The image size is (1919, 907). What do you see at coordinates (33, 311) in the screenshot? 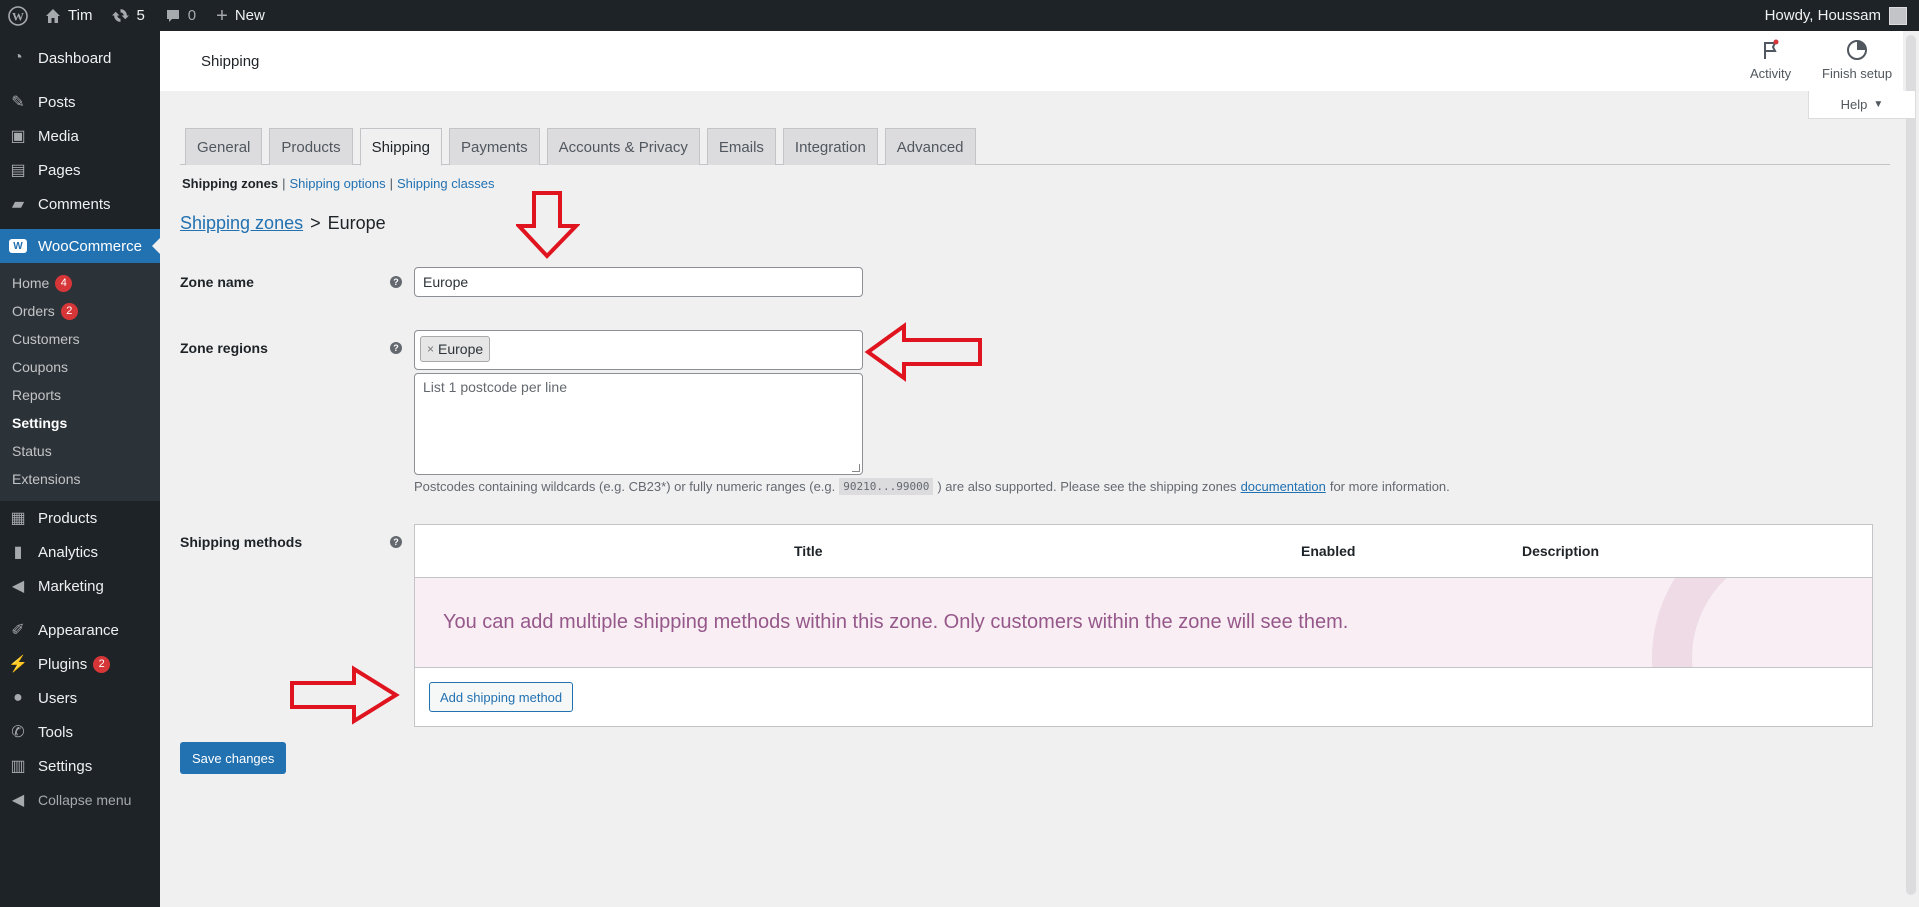
I see `submenu-label: Orders` at bounding box center [33, 311].